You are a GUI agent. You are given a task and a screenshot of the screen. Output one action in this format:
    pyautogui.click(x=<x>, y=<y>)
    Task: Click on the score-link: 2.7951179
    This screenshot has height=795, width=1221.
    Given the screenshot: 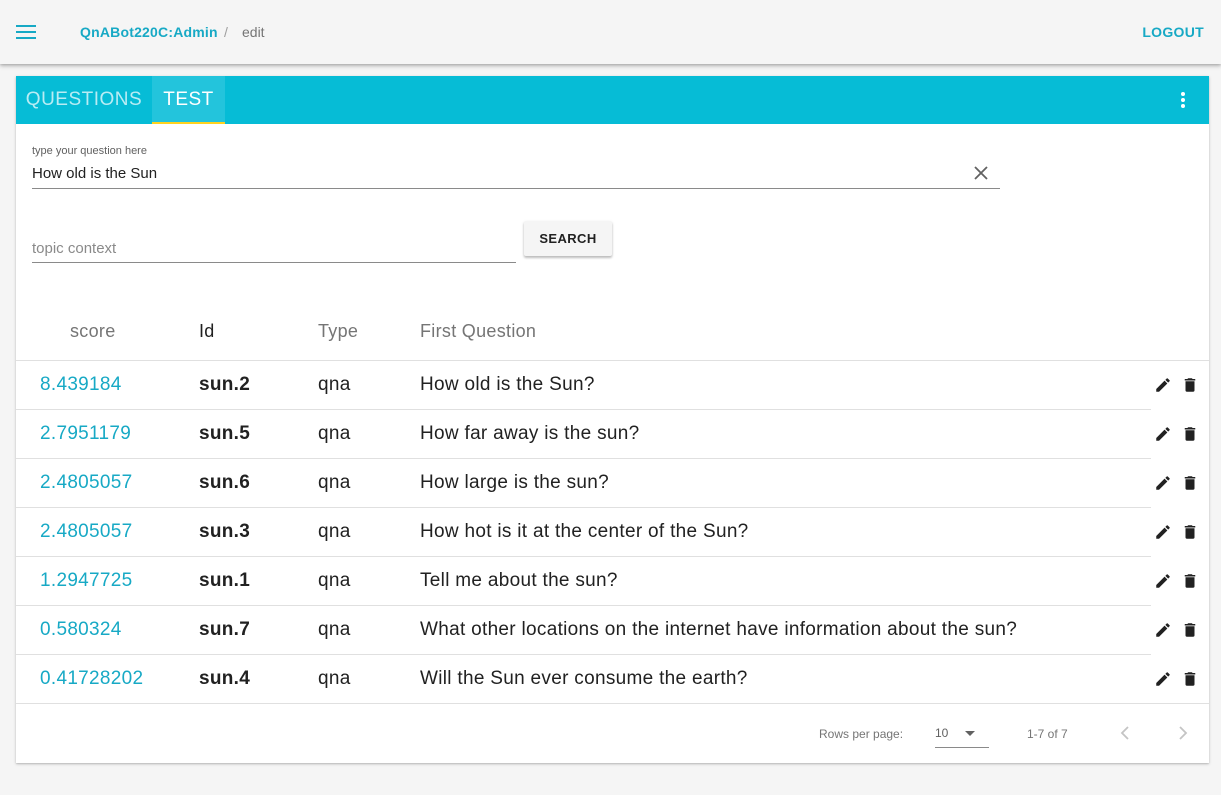 What is the action you would take?
    pyautogui.click(x=85, y=434)
    